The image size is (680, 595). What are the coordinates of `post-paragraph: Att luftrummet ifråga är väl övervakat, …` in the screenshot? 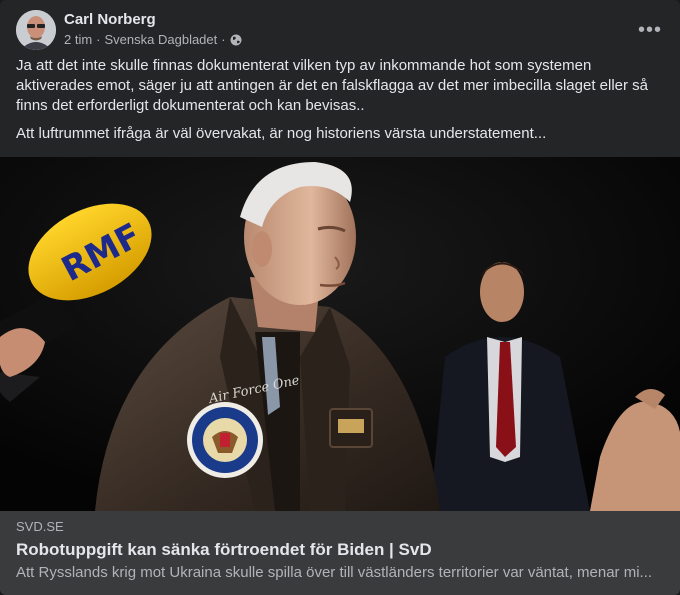 It's located at (281, 133).